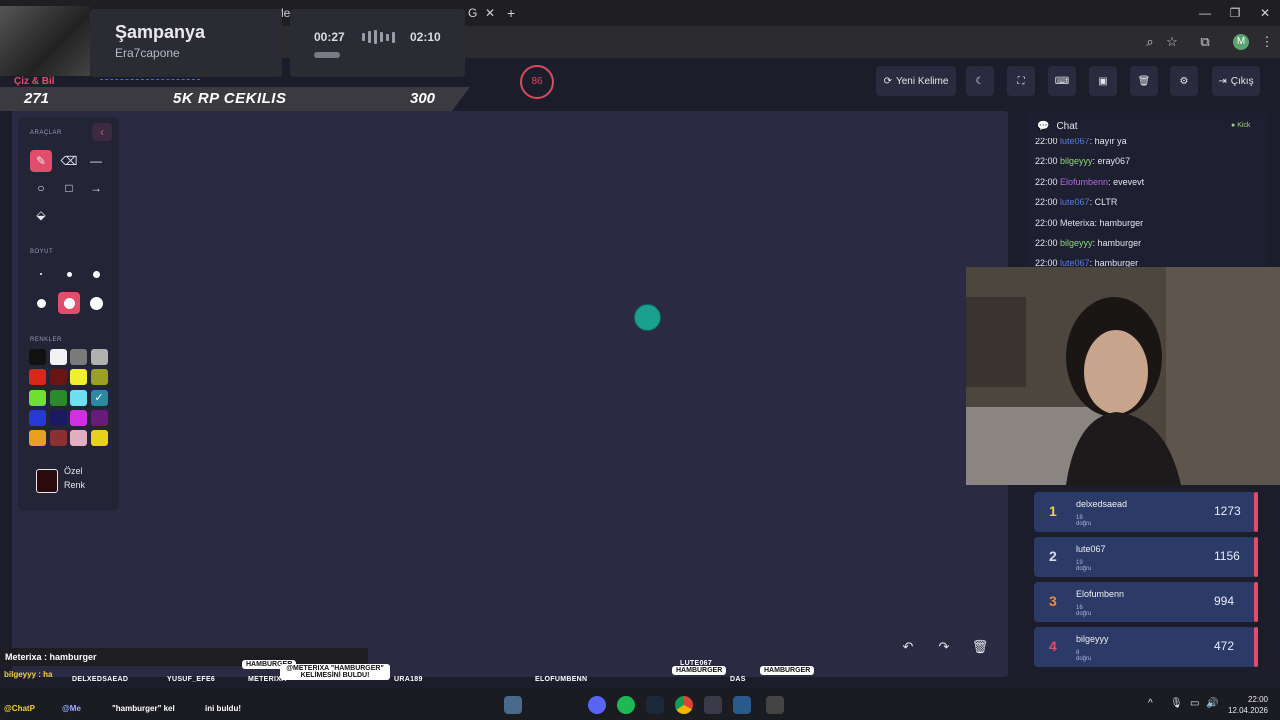 Image resolution: width=1280 pixels, height=720 pixels. What do you see at coordinates (887, 81) in the screenshot?
I see `refresh-icon: ⟳` at bounding box center [887, 81].